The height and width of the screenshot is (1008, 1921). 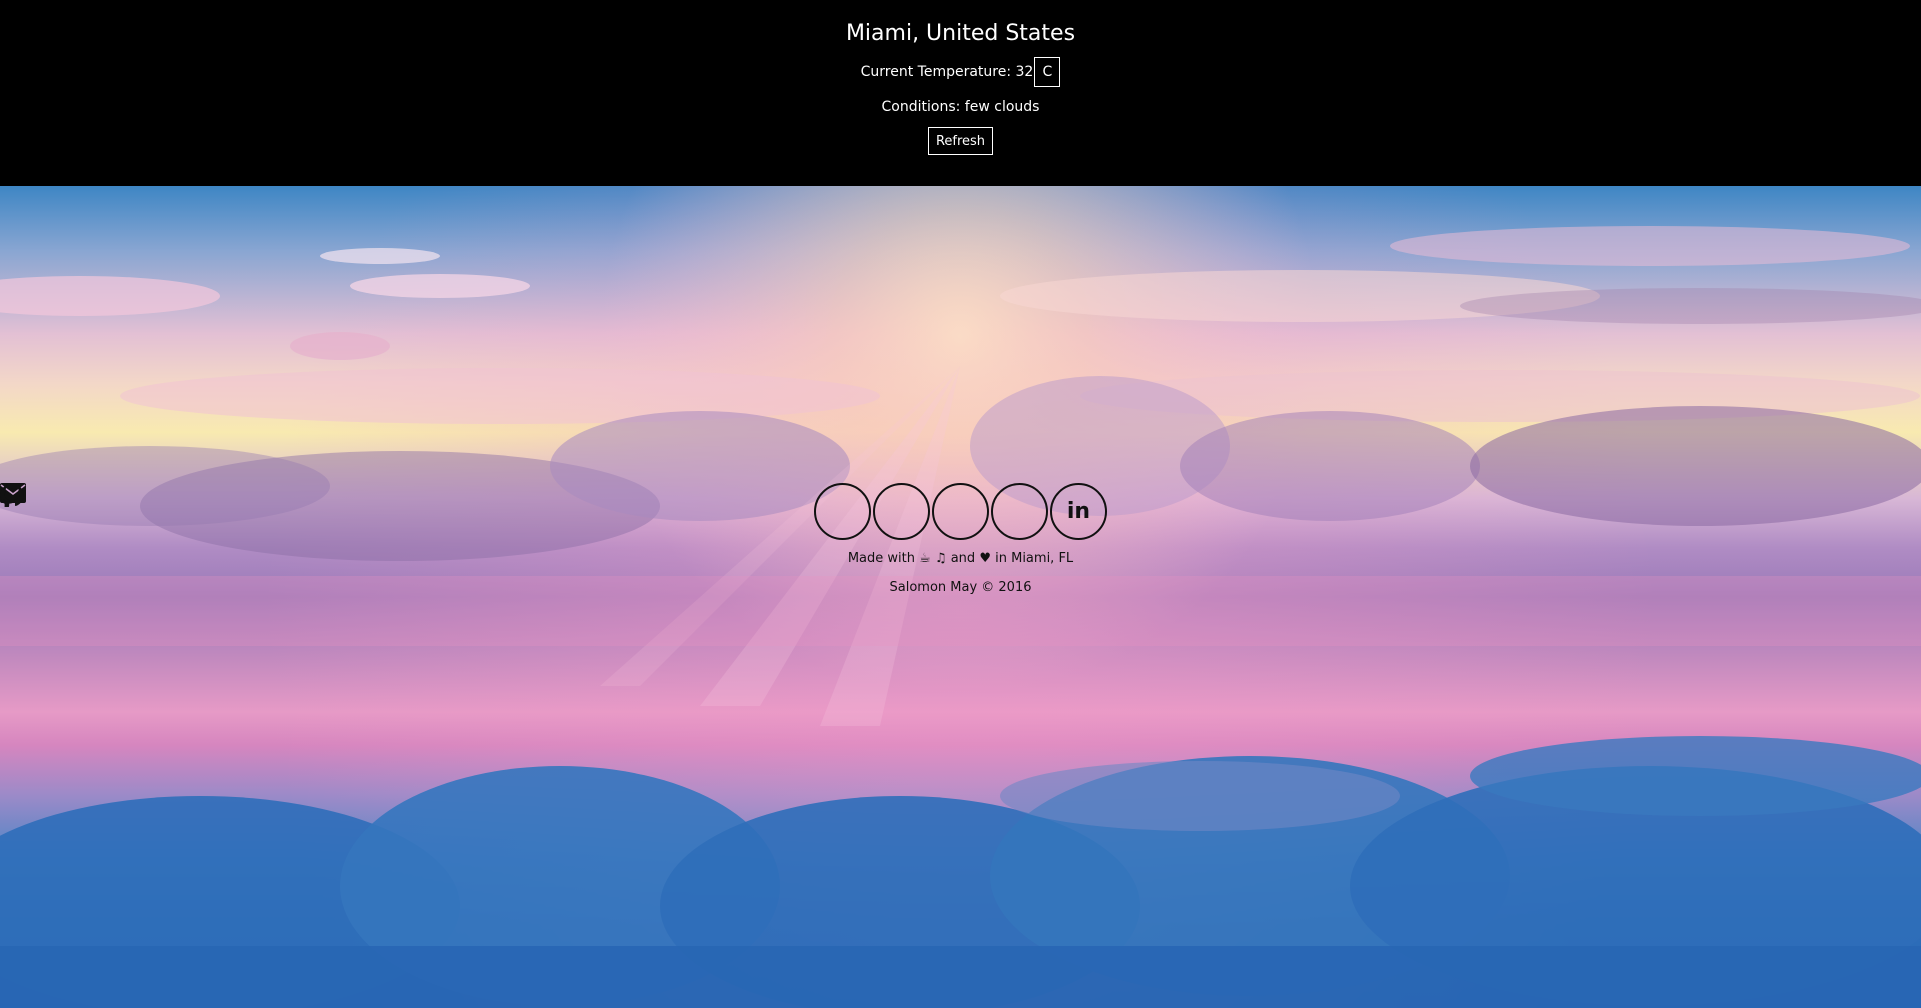 What do you see at coordinates (960, 33) in the screenshot?
I see `city-title: Miami, United States` at bounding box center [960, 33].